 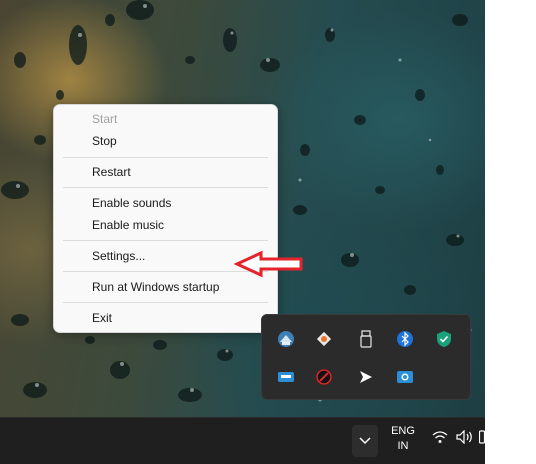 I want to click on menu-item-label: Run at Windows startup, so click(x=156, y=287).